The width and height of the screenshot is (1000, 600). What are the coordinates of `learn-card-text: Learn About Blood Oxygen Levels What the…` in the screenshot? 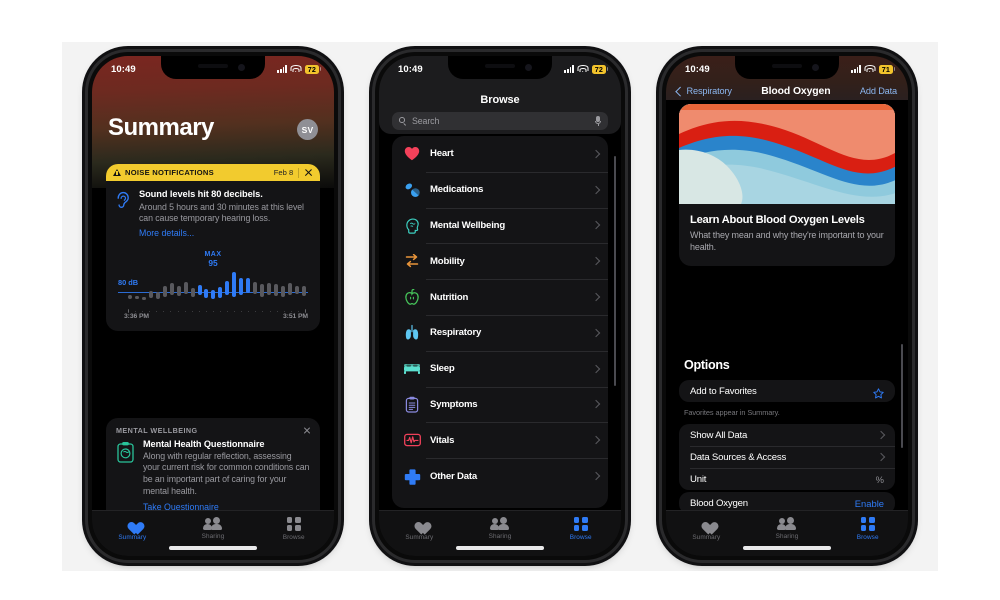 It's located at (787, 235).